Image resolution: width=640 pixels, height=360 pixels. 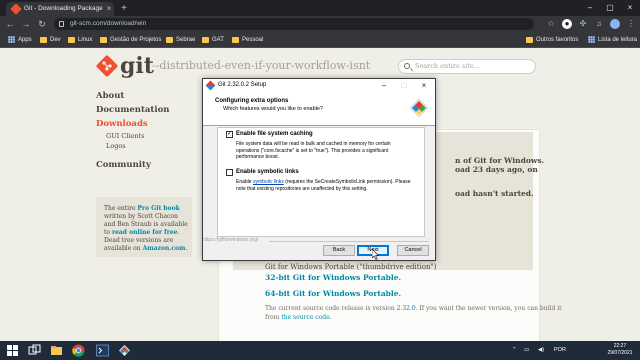 What do you see at coordinates (121, 208) in the screenshot?
I see `book-text: The entire` at bounding box center [121, 208].